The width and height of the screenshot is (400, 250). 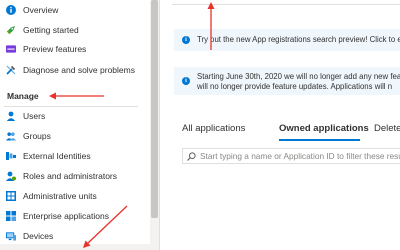 What do you see at coordinates (79, 70) in the screenshot?
I see `sidebar-item-label: Diagnose and solve problems` at bounding box center [79, 70].